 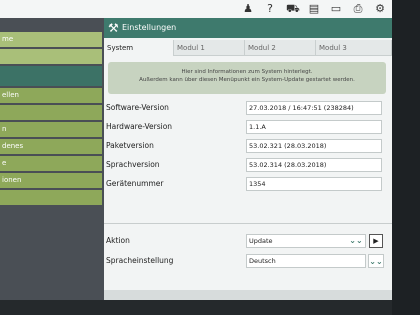 I want to click on tab-bar: System Modul 1 Modul 2 Modul 3, so click(x=248, y=48).